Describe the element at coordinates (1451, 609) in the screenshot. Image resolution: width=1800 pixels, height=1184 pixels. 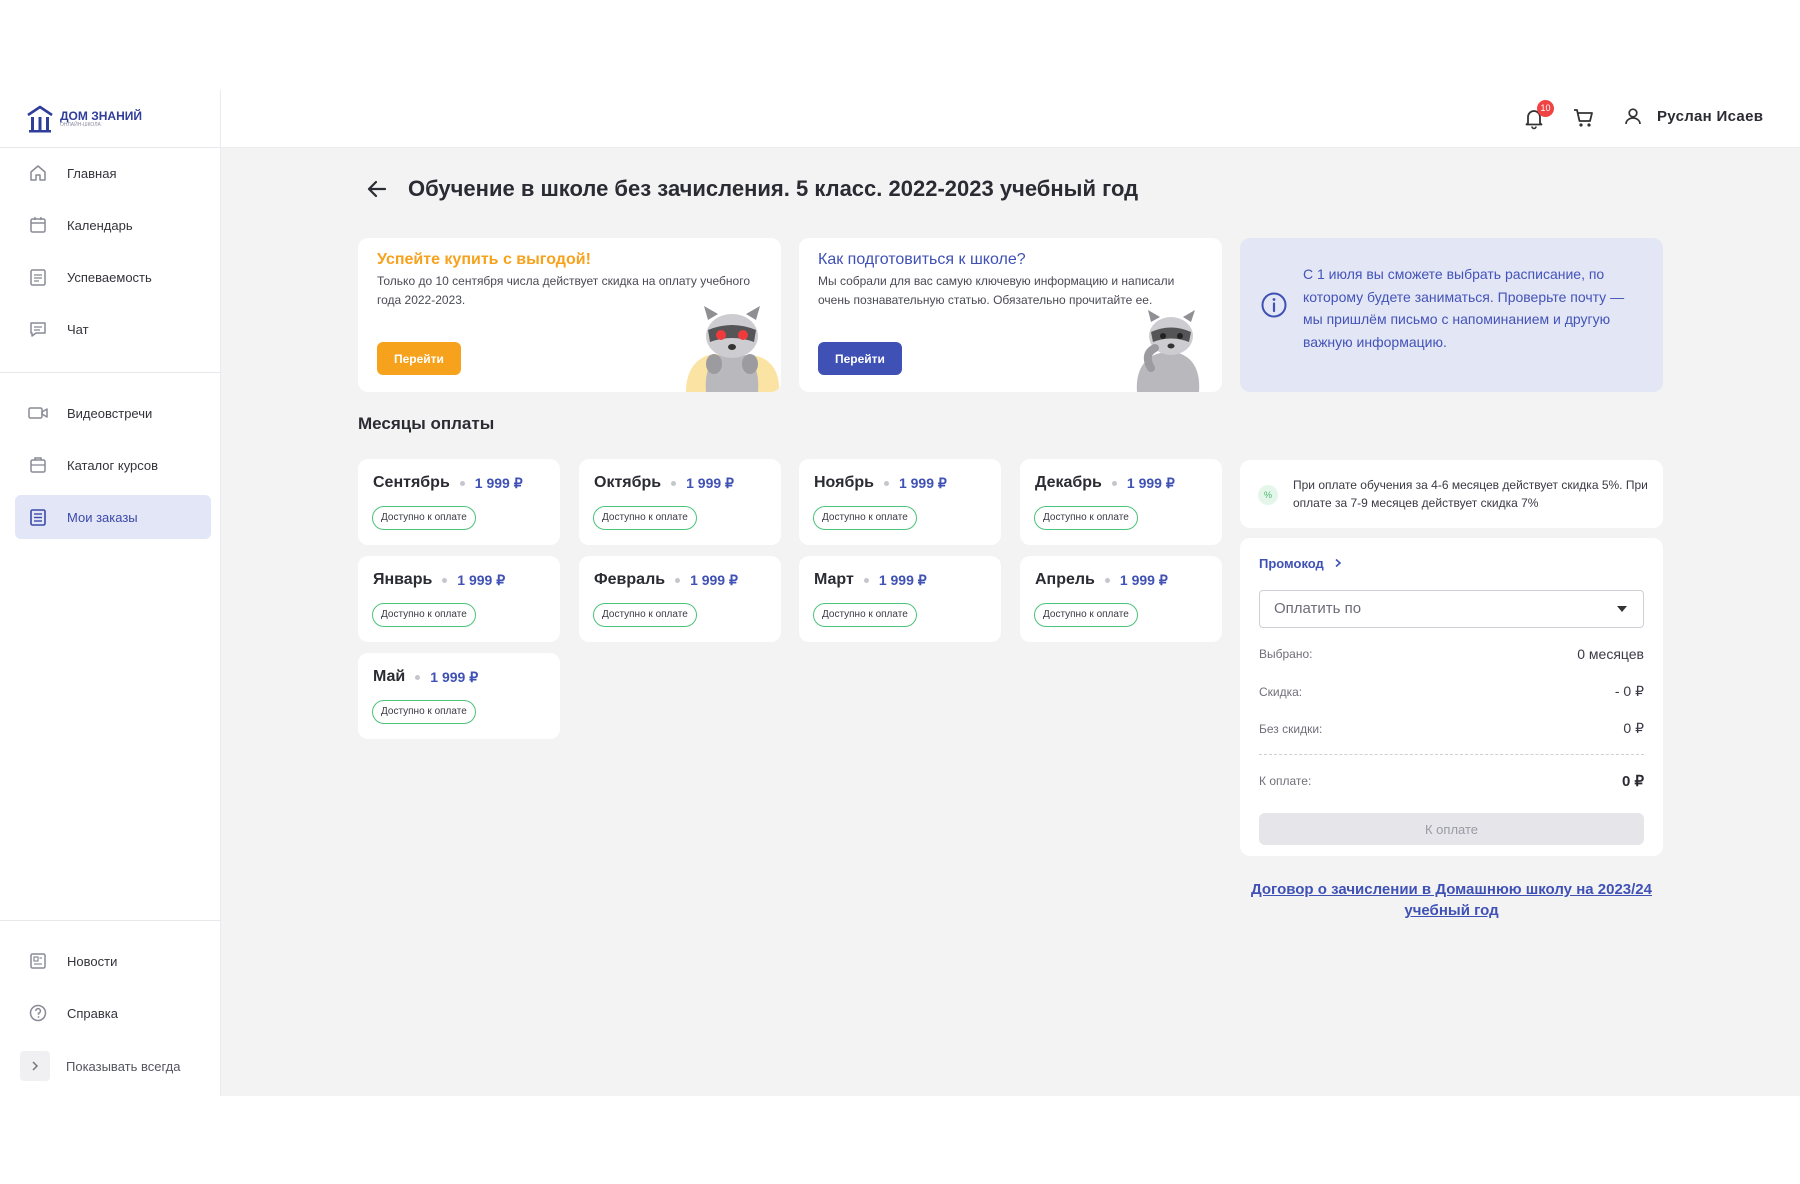
I see `pay-period-select: Оплатить по` at that location.